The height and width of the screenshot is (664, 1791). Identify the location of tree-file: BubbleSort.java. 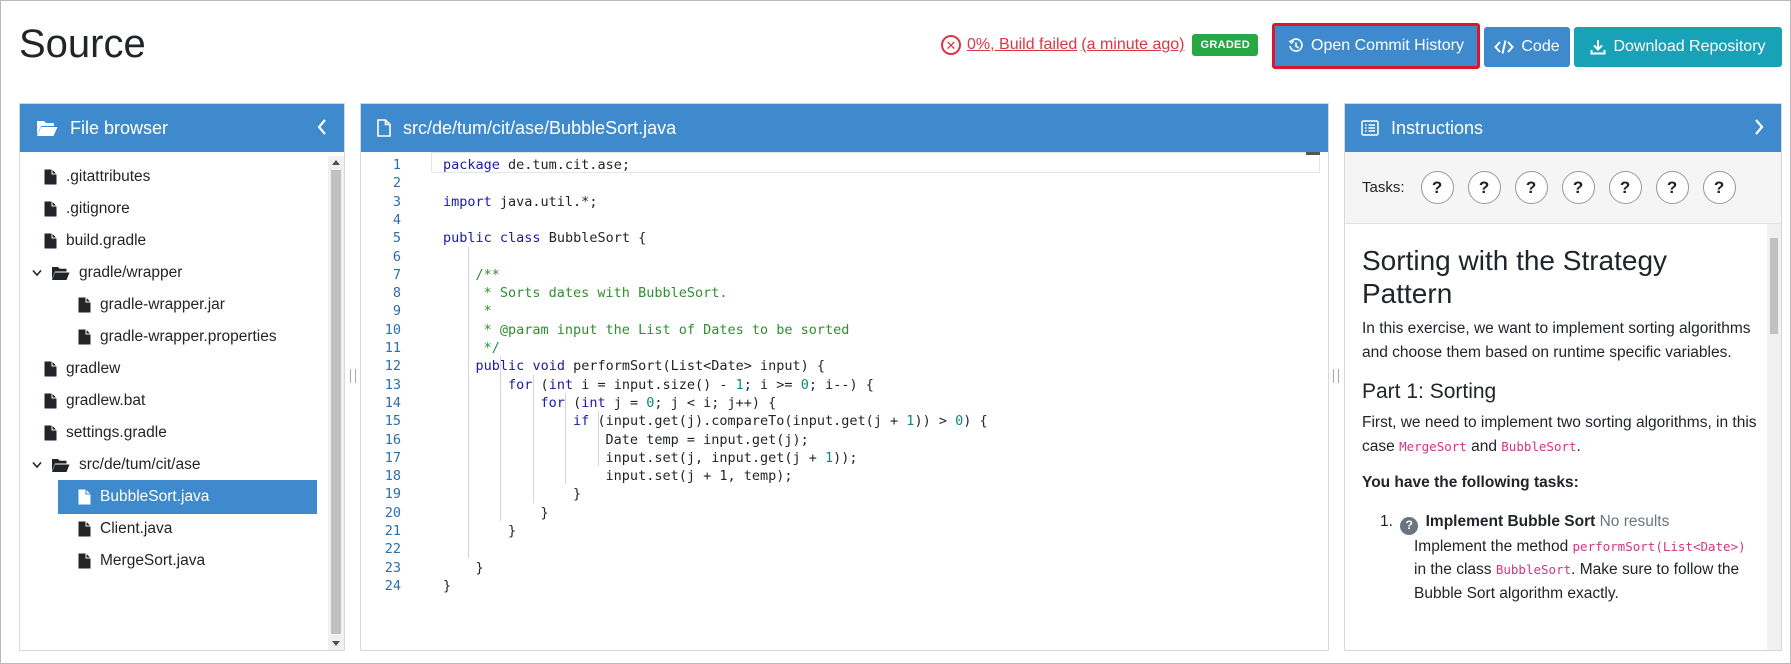
(187, 497).